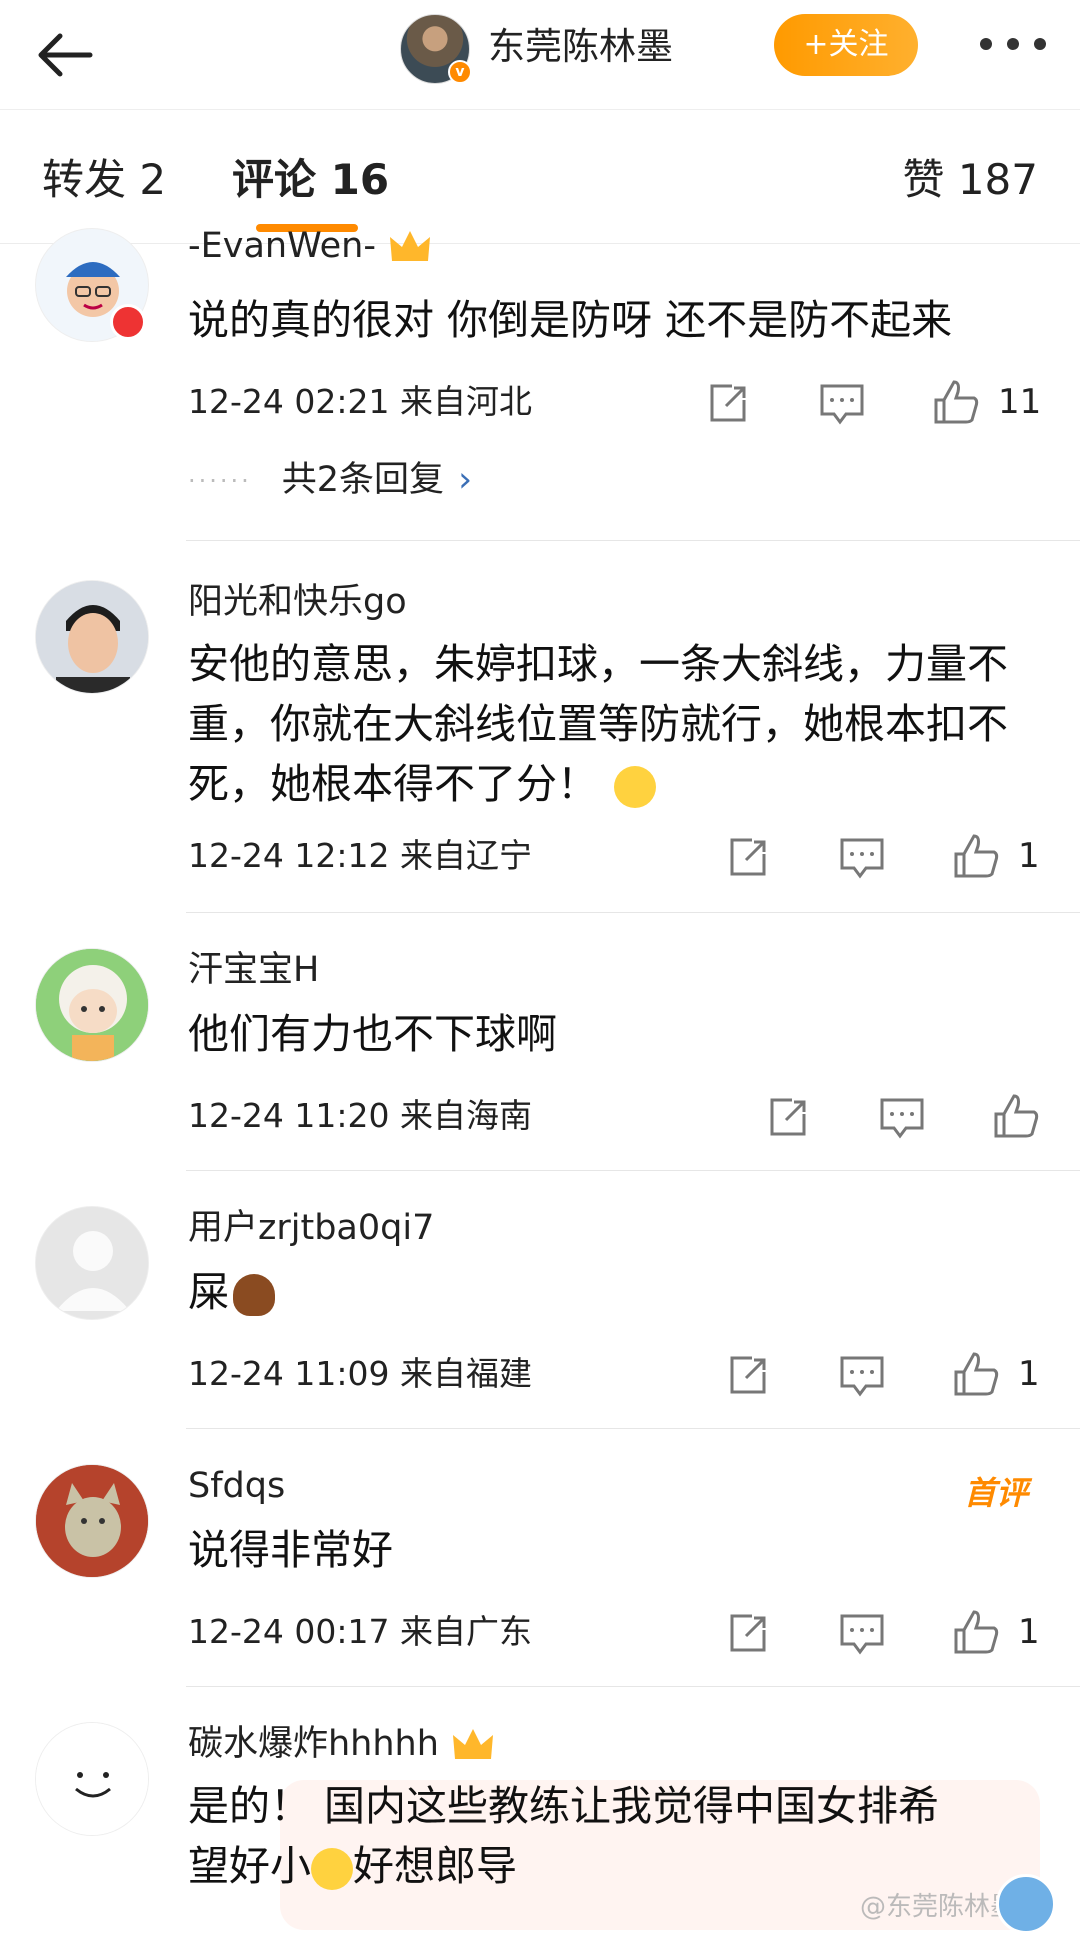  What do you see at coordinates (360, 1631) in the screenshot?
I see `comment-meta: 12-24 00:17 来自广东` at bounding box center [360, 1631].